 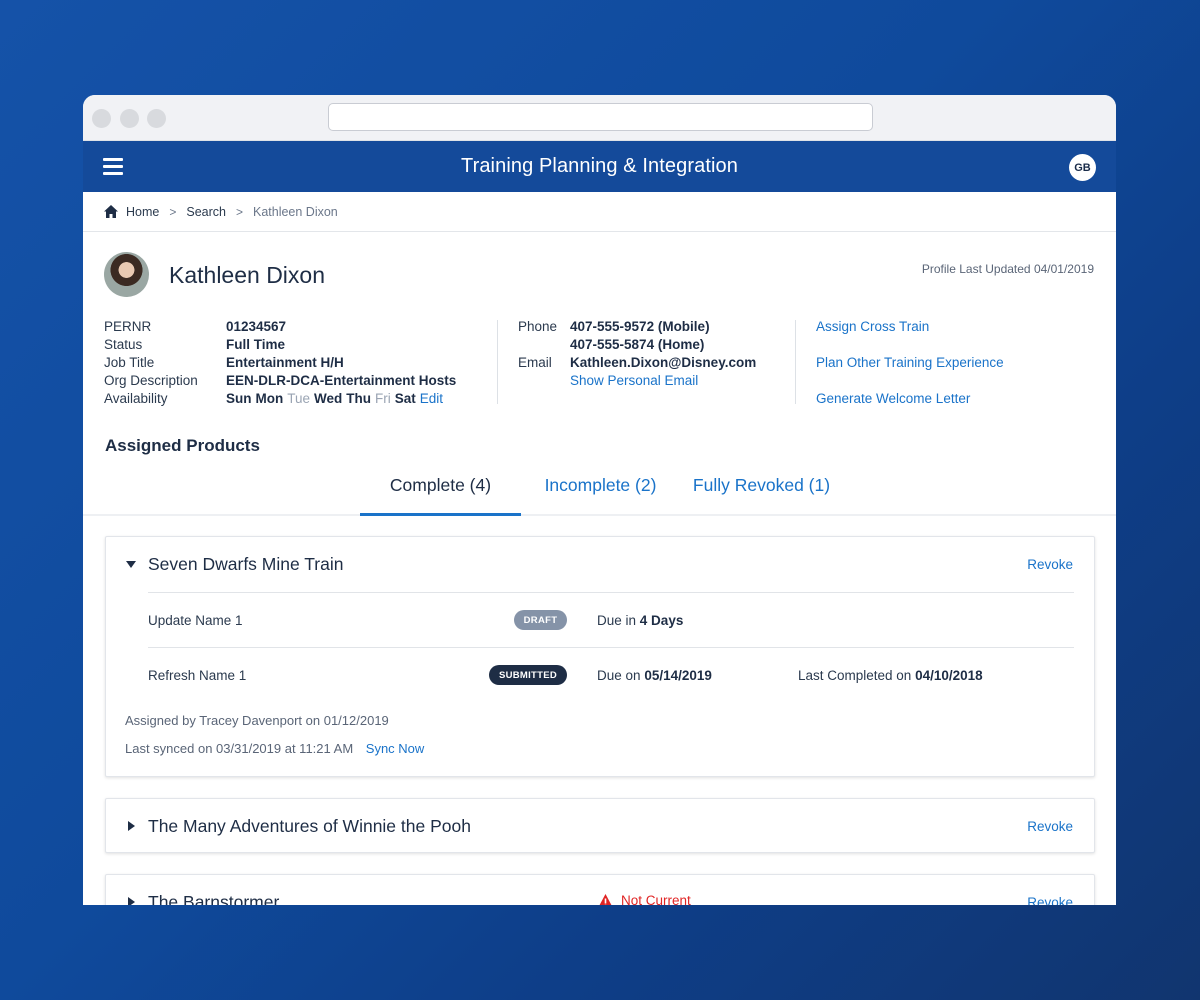 What do you see at coordinates (182, 445) in the screenshot?
I see `assigned-products-title: Assigned Products` at bounding box center [182, 445].